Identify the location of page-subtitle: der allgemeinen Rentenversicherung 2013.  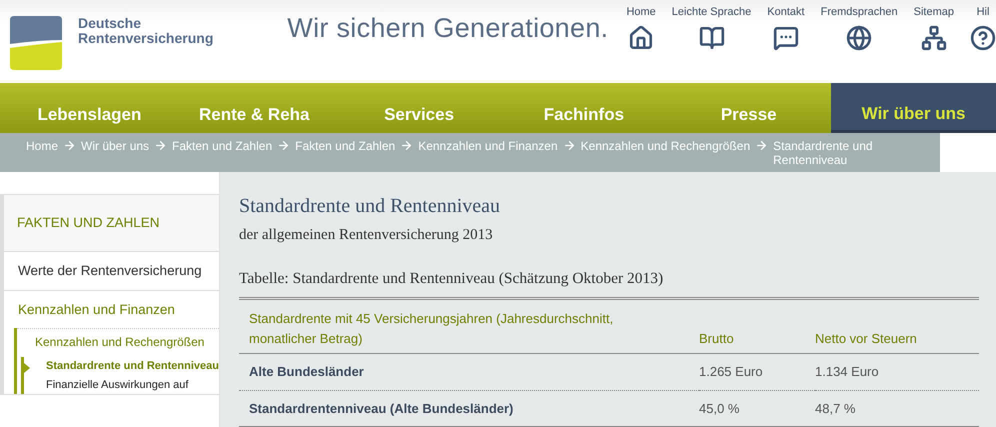
(366, 236).